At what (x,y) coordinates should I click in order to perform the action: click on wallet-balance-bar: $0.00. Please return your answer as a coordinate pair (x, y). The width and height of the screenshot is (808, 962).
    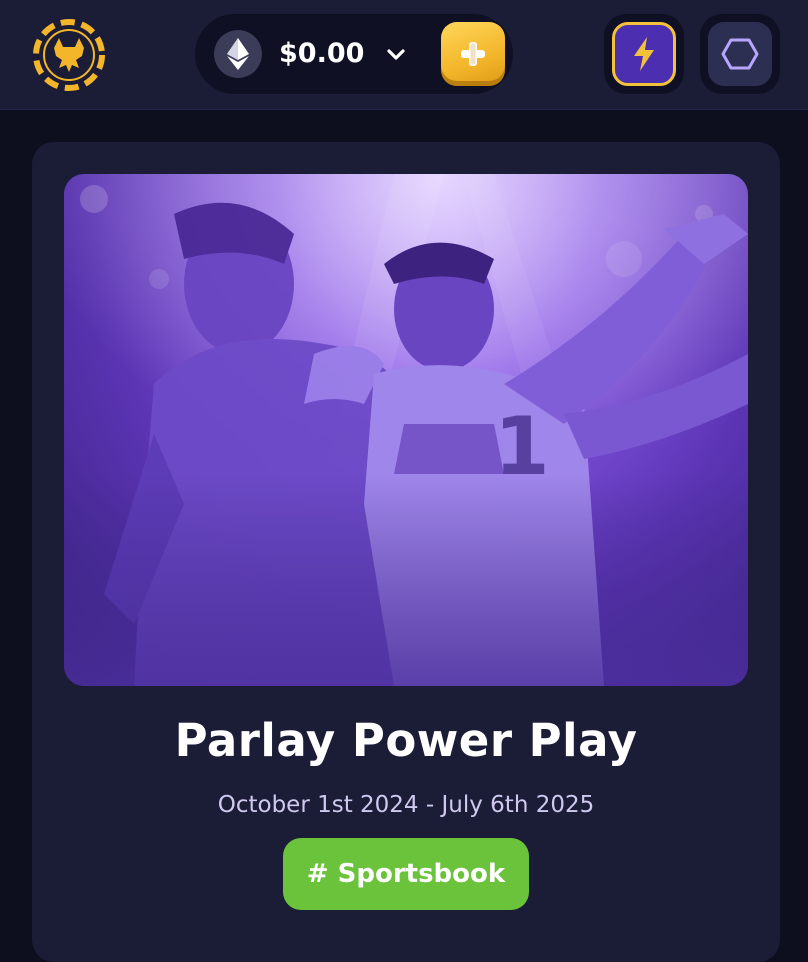
    Looking at the image, I should click on (354, 54).